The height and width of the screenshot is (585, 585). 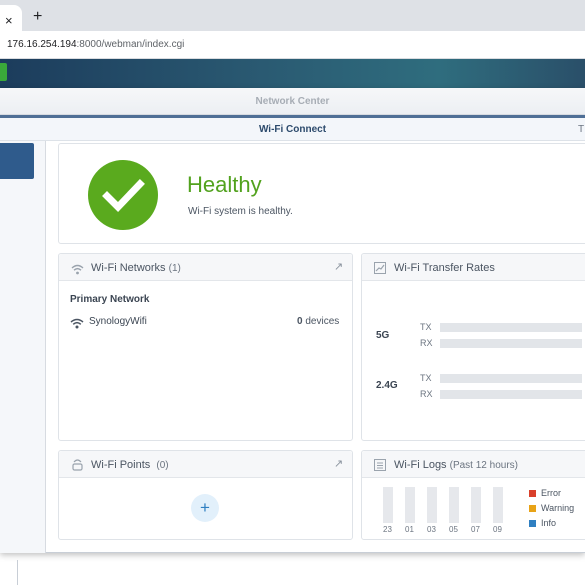 I want to click on log-tick-label: 01, so click(x=409, y=529).